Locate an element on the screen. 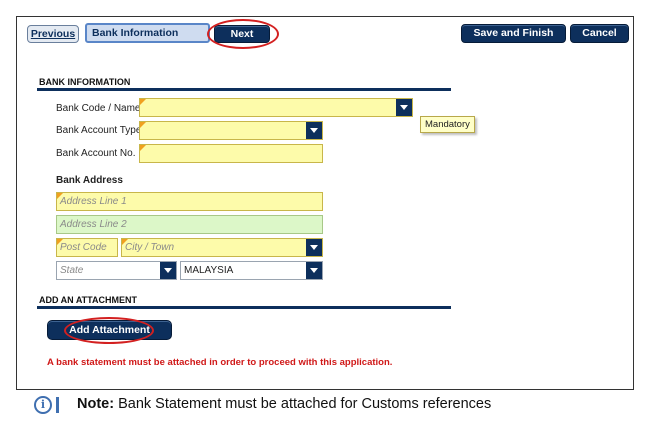 The image size is (650, 429). bank-code-label: Bank Code / Name is located at coordinates (98, 108).